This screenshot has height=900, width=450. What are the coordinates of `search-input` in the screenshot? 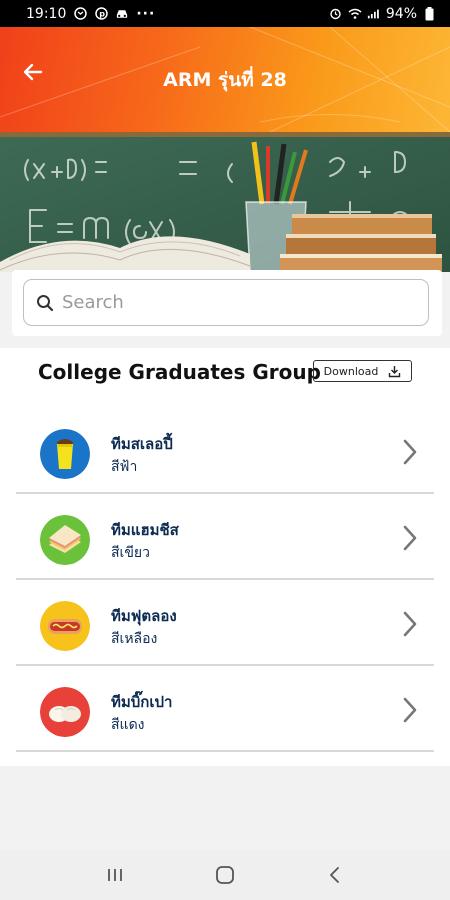 It's located at (232, 302).